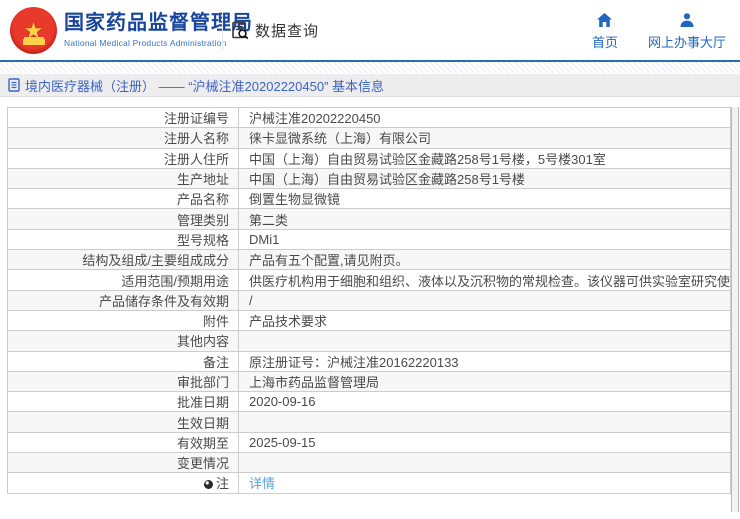 This screenshot has width=740, height=519. What do you see at coordinates (123, 442) in the screenshot?
I see `field-label: 有效期至` at bounding box center [123, 442].